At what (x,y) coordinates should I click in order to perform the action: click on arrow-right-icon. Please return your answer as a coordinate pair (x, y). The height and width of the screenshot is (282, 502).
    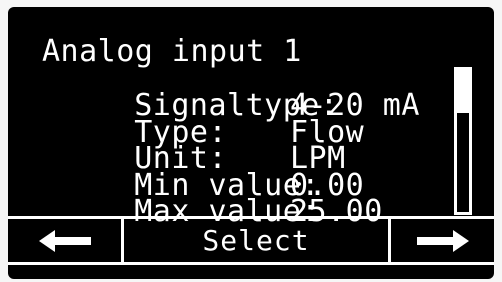
    Looking at the image, I should click on (442, 240).